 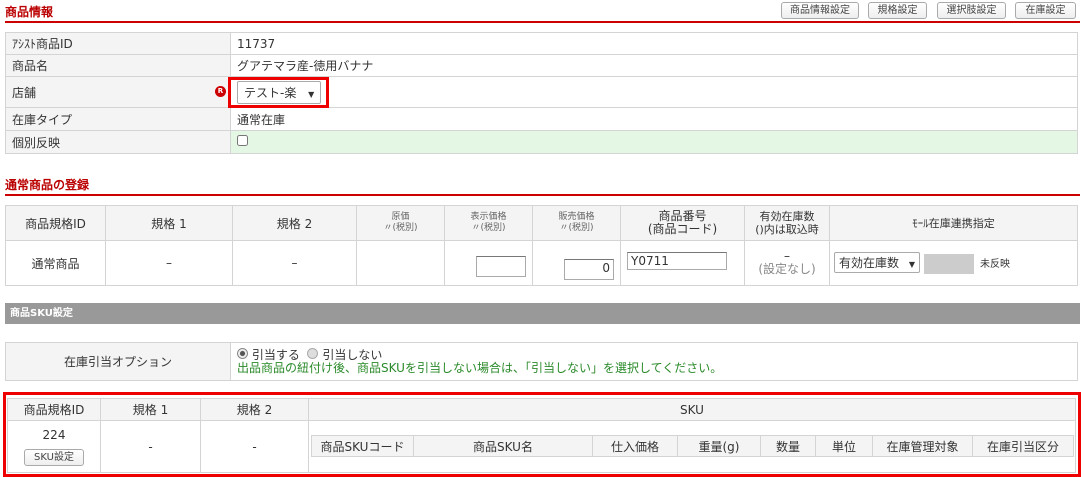 What do you see at coordinates (242, 140) in the screenshot?
I see `individual-reflect-checkbox` at bounding box center [242, 140].